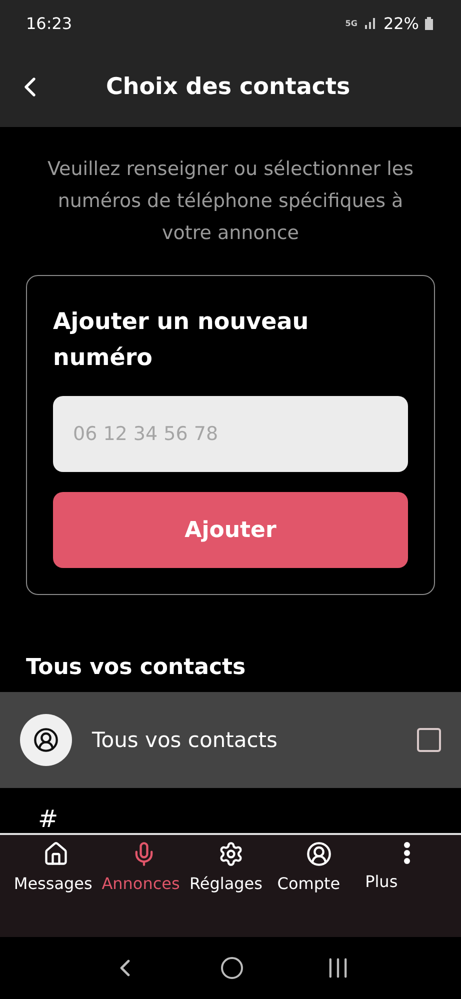 The height and width of the screenshot is (999, 461). I want to click on home-icon, so click(55, 854).